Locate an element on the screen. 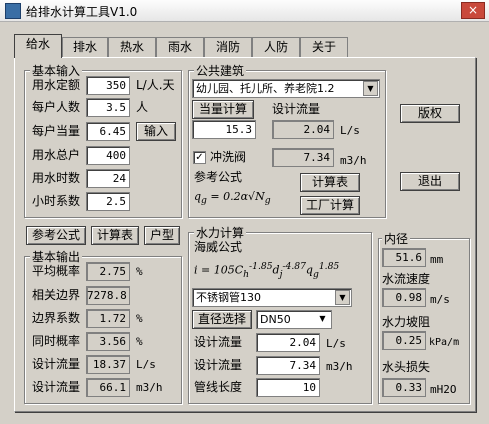 The image size is (489, 424). output-label-boundary: 相关边界 is located at coordinates (56, 295).